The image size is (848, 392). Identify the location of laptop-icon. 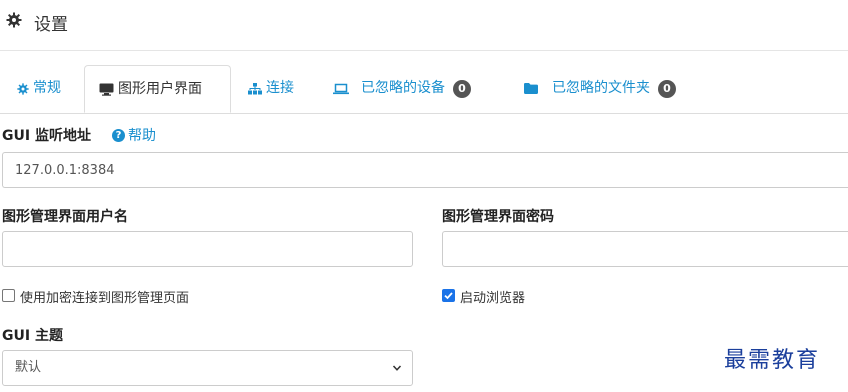
(341, 88).